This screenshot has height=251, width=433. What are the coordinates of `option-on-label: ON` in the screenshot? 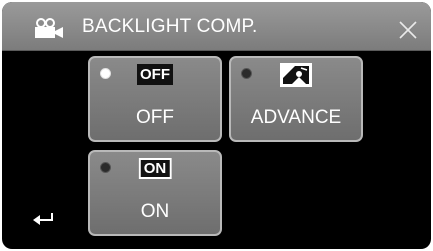 It's located at (155, 211).